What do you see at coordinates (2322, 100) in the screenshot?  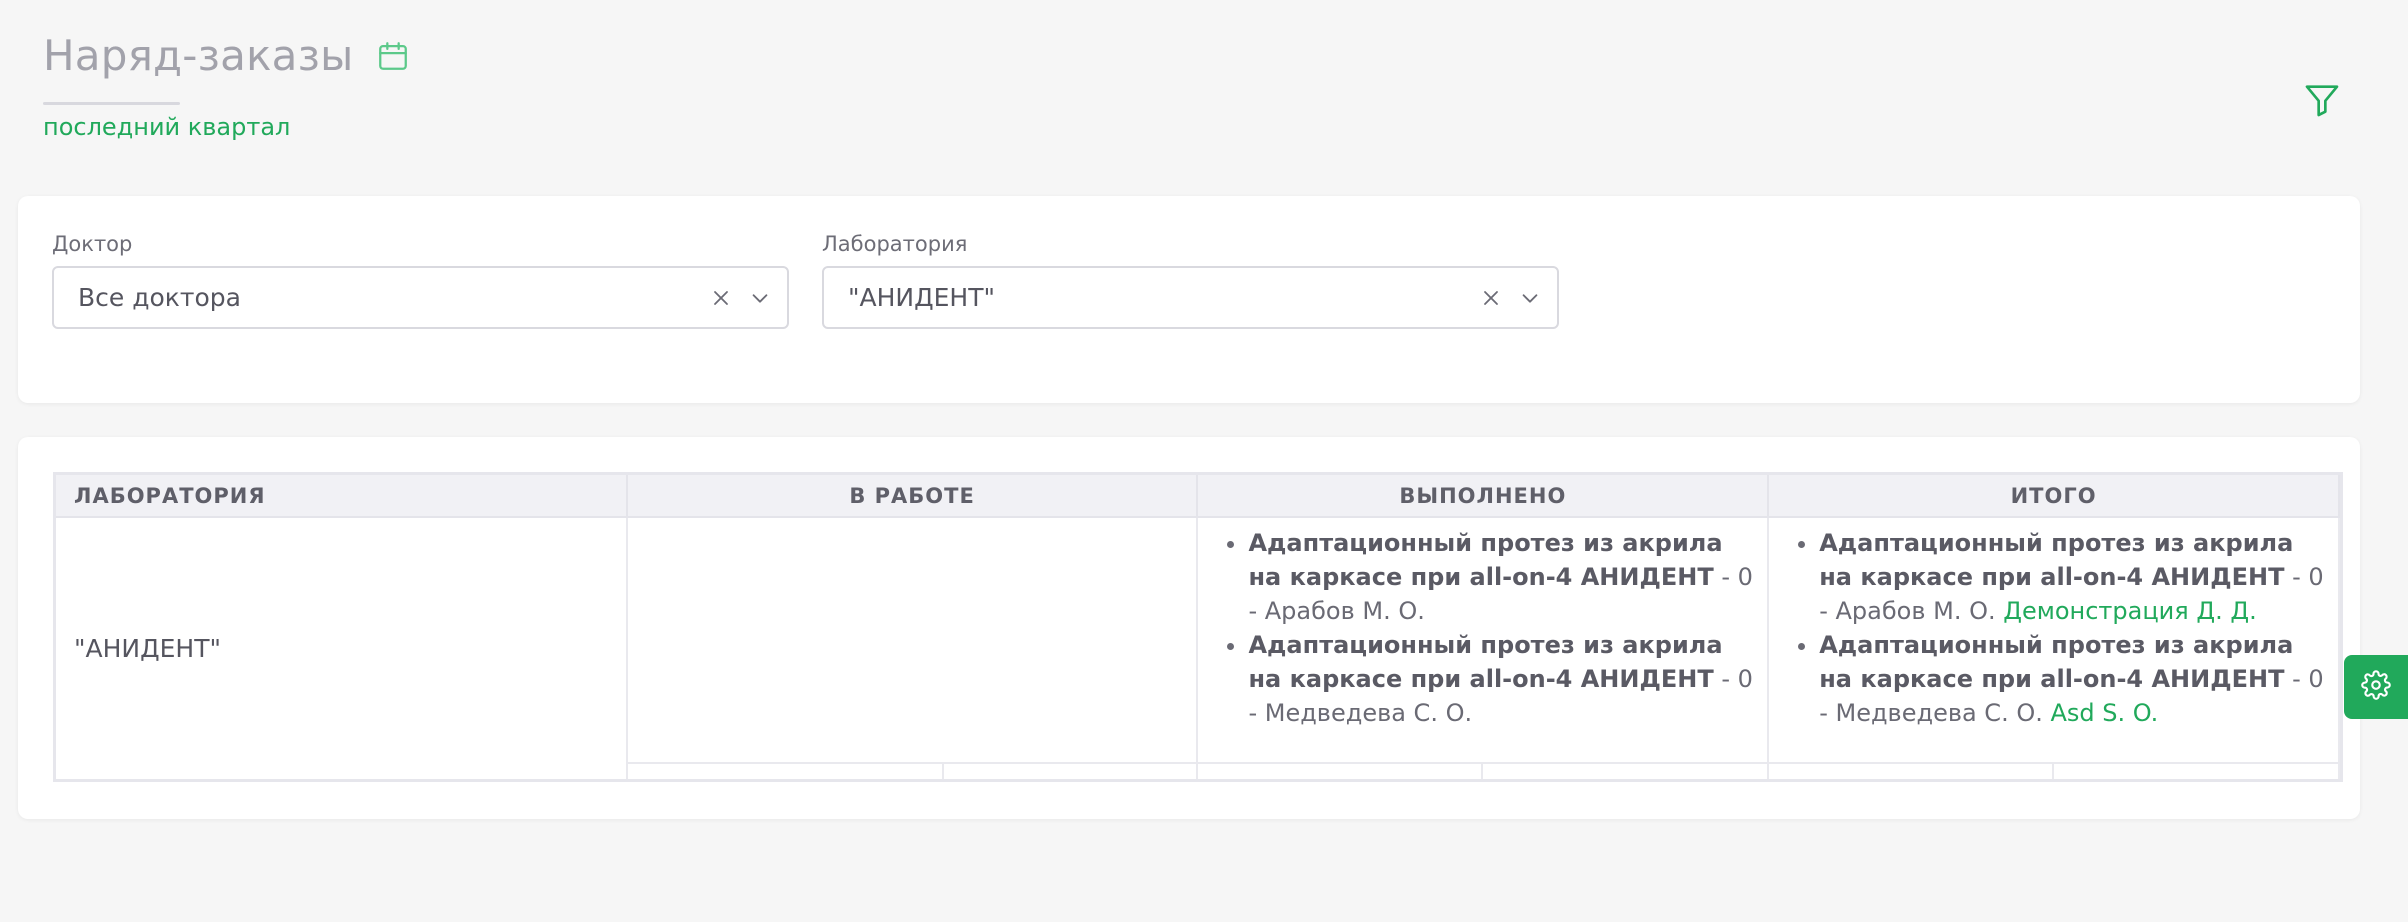 I see `filter-icon` at bounding box center [2322, 100].